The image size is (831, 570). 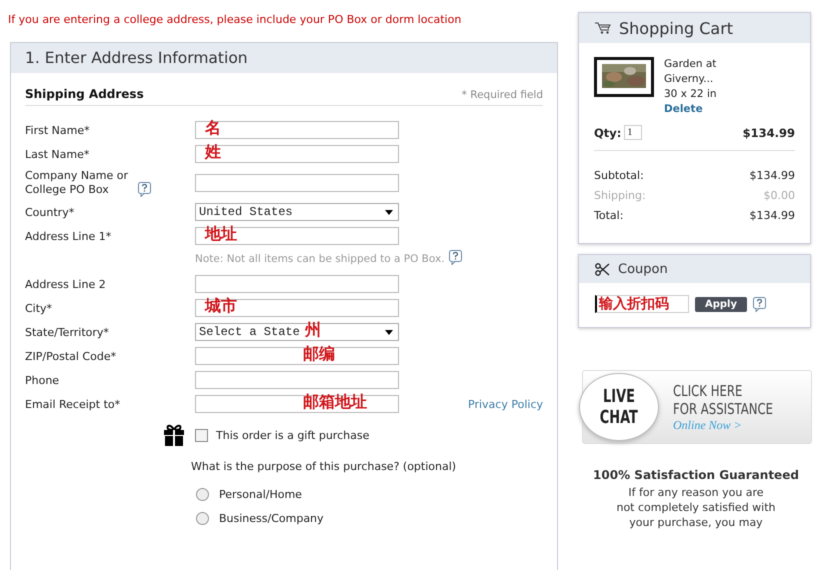 I want to click on po-box-note: Note: Not all items can be shipped to a PO Box., so click(x=320, y=259).